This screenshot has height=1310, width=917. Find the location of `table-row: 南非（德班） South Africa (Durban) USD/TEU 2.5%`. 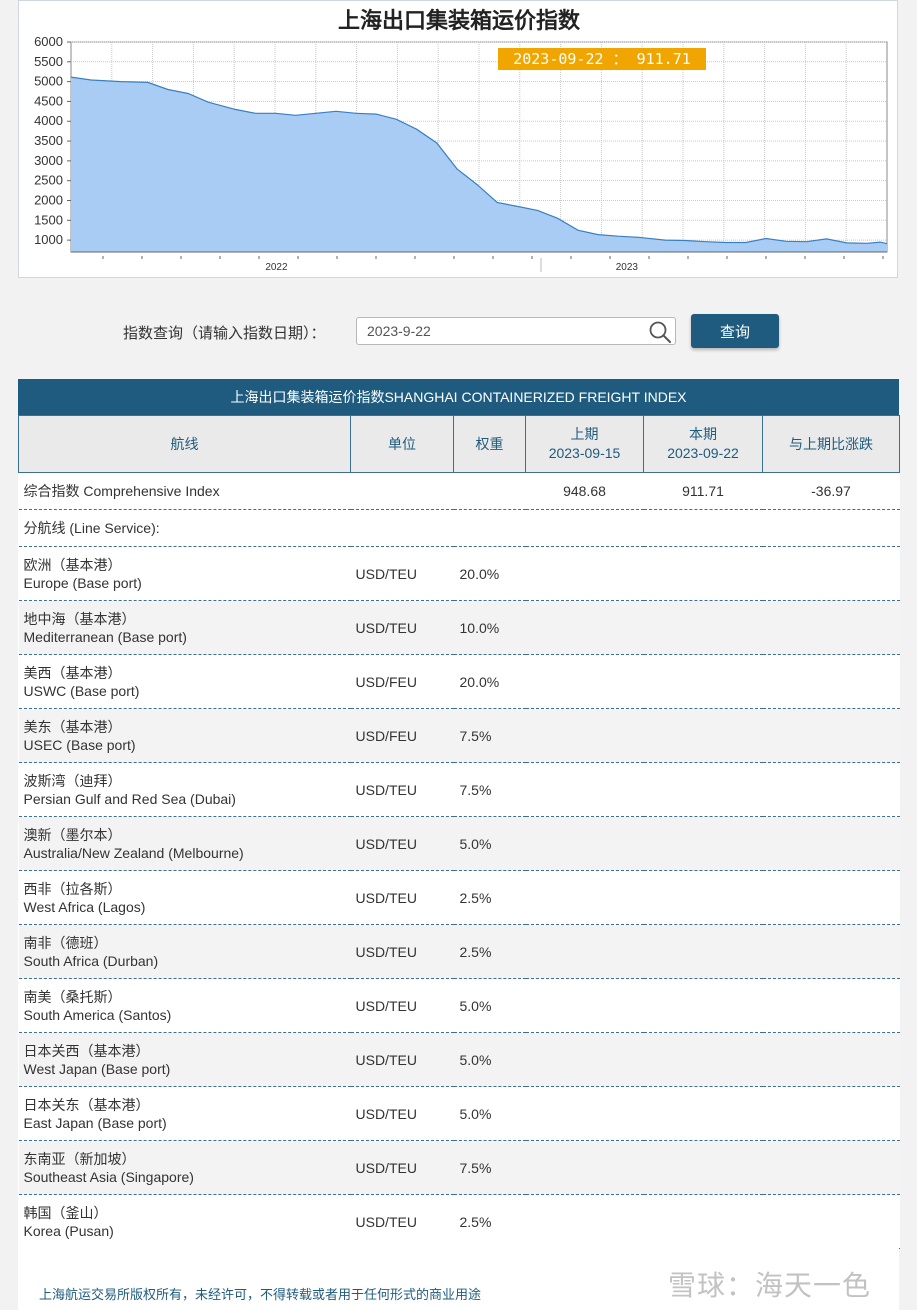

table-row: 南非（德班） South Africa (Durban) USD/TEU 2.5% is located at coordinates (459, 951).